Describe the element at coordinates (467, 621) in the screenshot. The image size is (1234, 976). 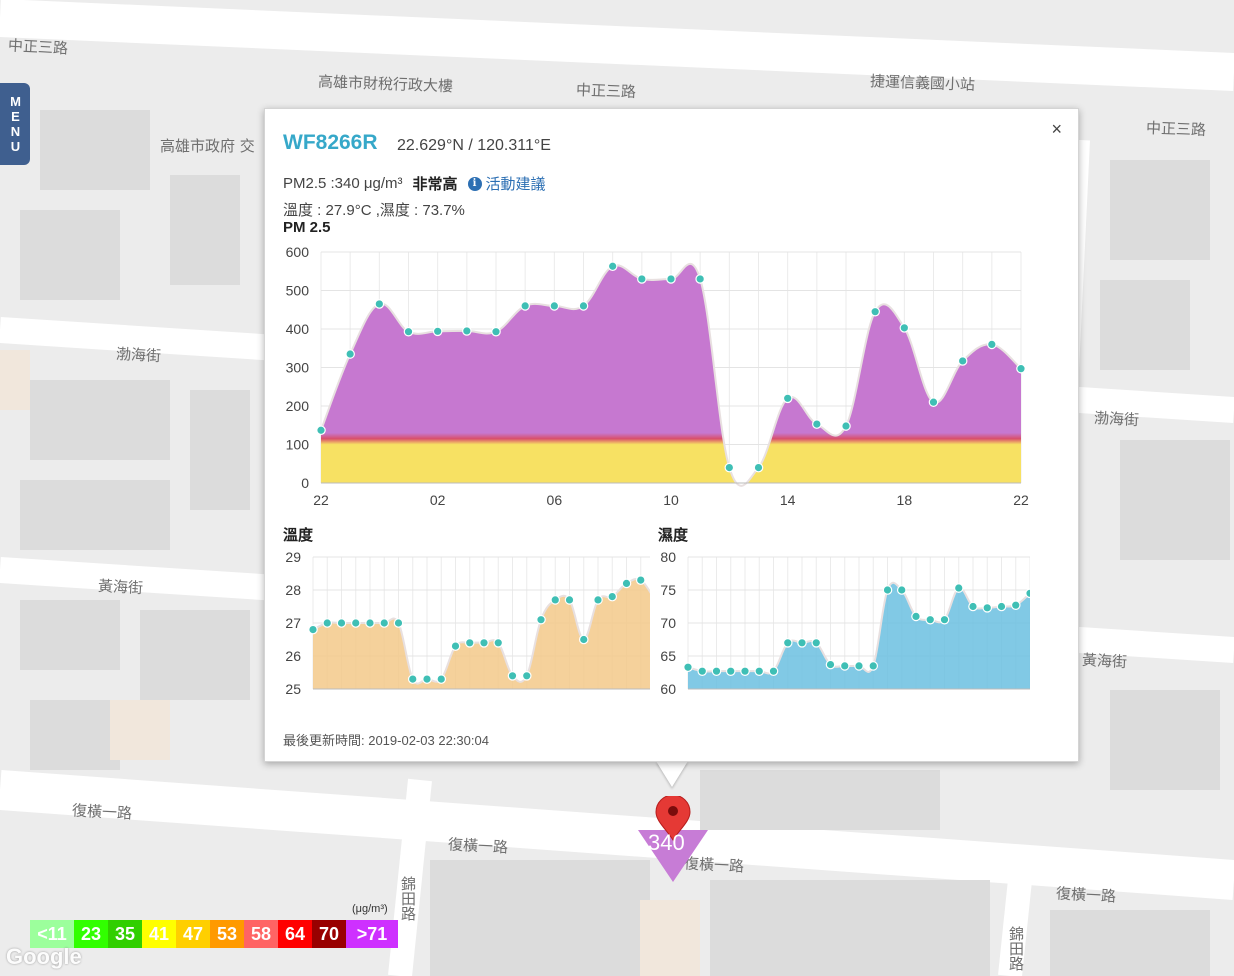
I see `temperature-chart: 25 26 27 28 29` at that location.